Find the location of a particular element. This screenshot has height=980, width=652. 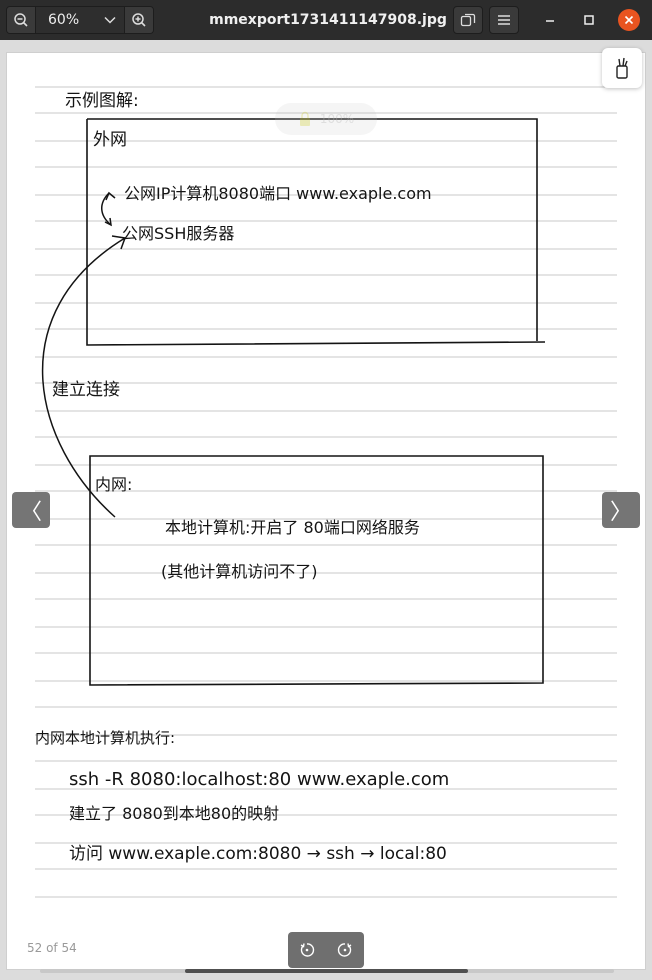

horizontal-scrollbar is located at coordinates (327, 971).